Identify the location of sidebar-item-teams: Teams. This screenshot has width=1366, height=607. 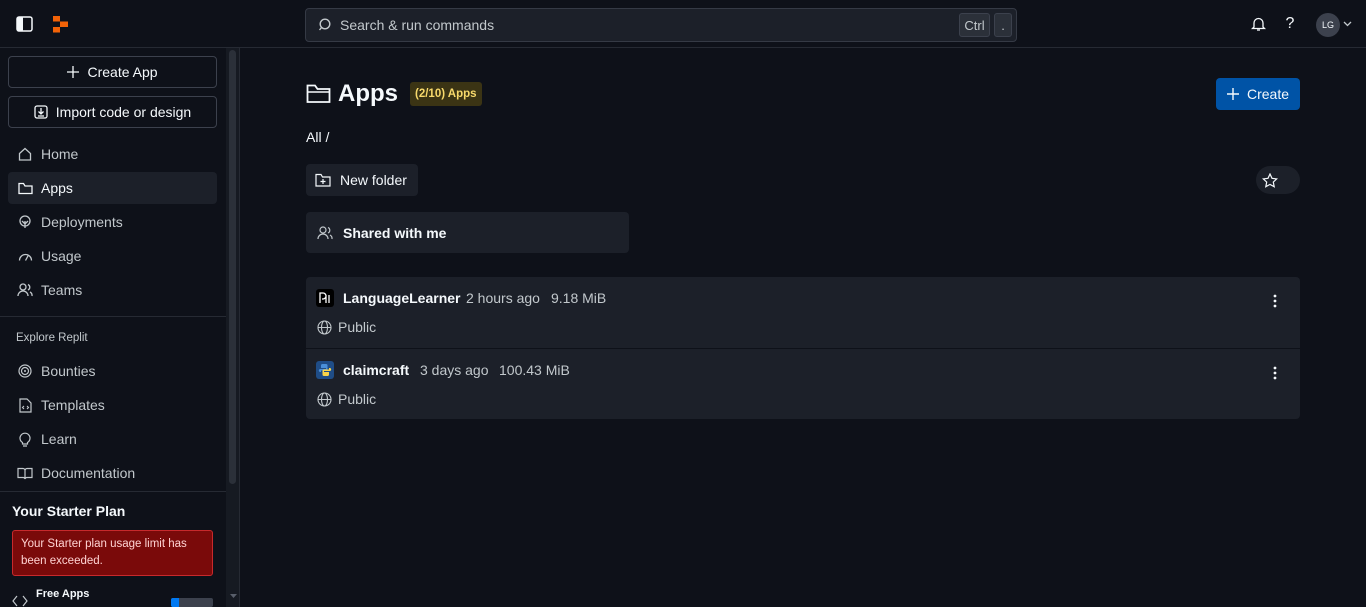
(112, 290).